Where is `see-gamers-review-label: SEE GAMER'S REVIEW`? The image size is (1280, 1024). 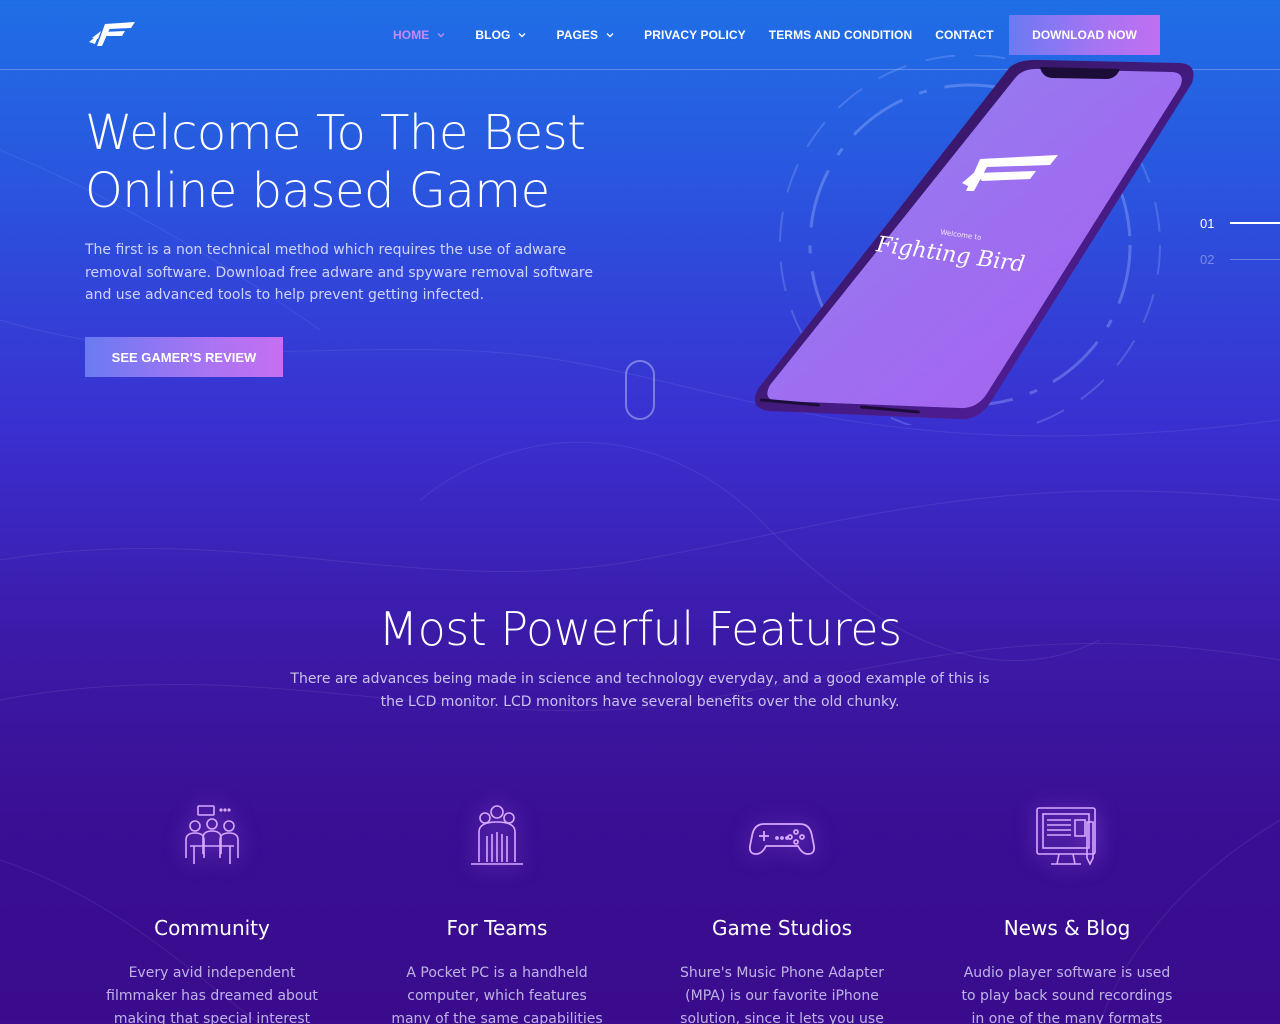
see-gamers-review-label: SEE GAMER'S REVIEW is located at coordinates (184, 357).